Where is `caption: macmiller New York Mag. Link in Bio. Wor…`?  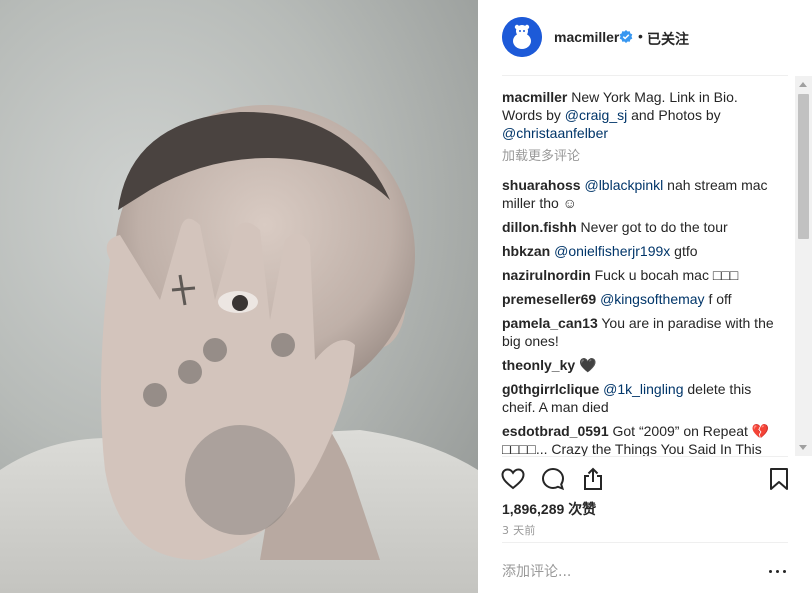 caption: macmiller New York Mag. Link in Bio. Wor… is located at coordinates (640, 115).